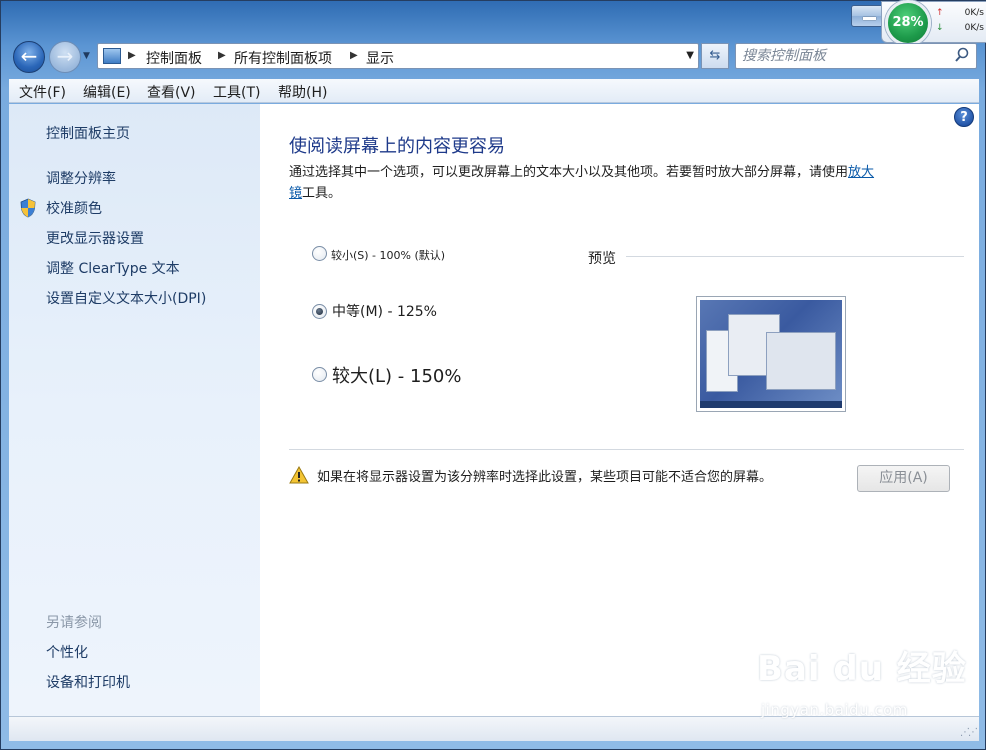  Describe the element at coordinates (107, 92) in the screenshot. I see `menu-edit: 编辑(E)` at that location.